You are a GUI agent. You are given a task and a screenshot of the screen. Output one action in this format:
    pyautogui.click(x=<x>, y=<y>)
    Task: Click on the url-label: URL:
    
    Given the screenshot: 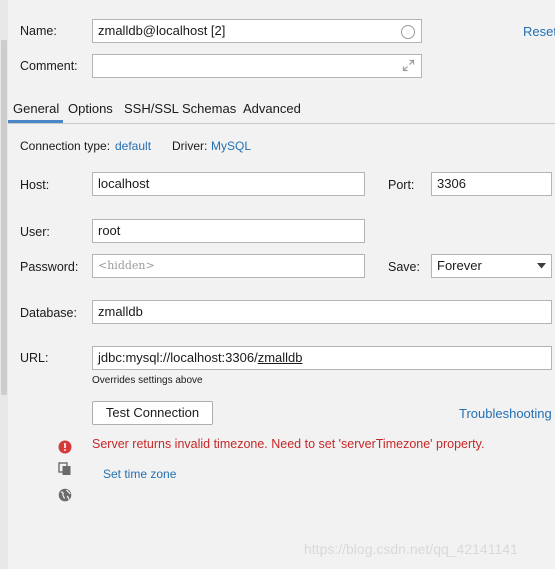 What is the action you would take?
    pyautogui.click(x=34, y=358)
    